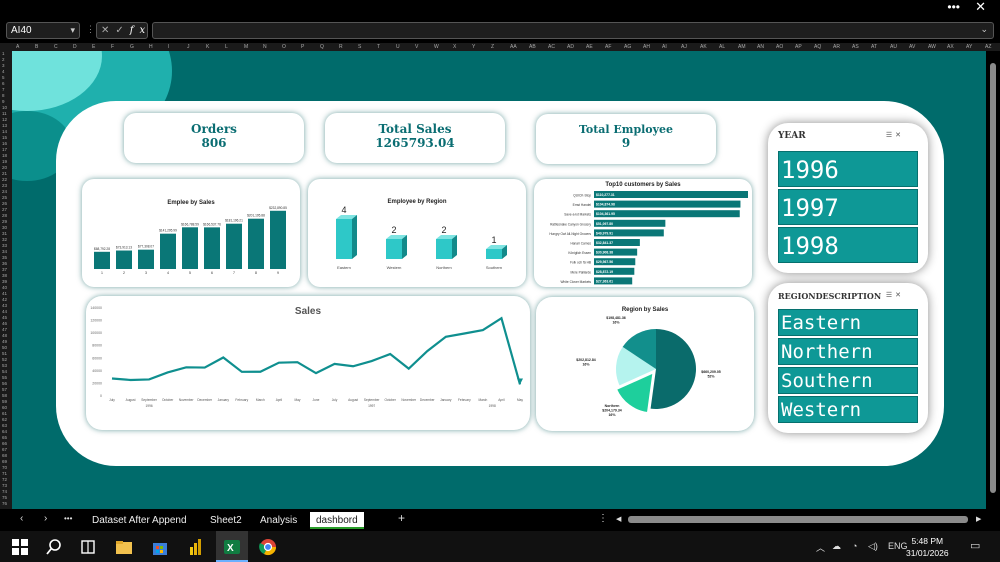 Image resolution: width=1000 pixels, height=562 pixels. I want to click on column-header: AP, so click(798, 47).